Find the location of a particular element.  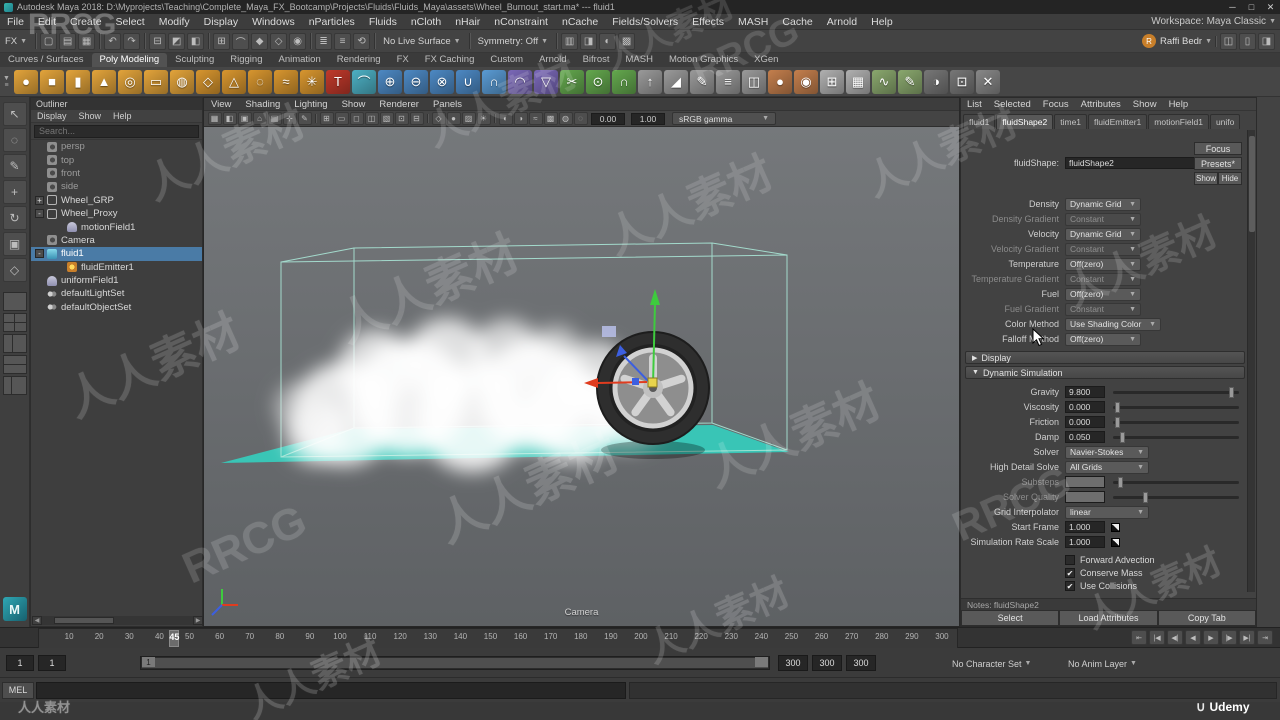

outliner-menu-show: Show is located at coordinates (90, 116).